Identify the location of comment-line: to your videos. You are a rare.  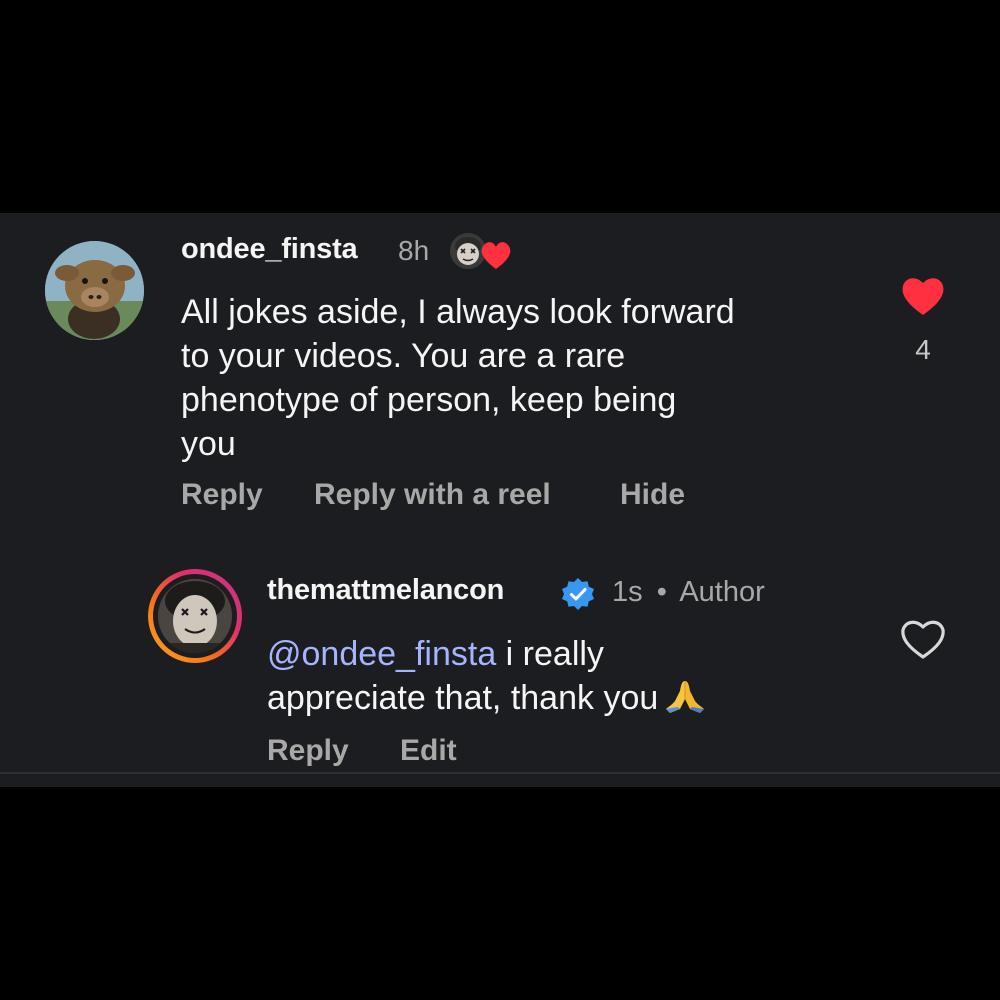
(403, 356).